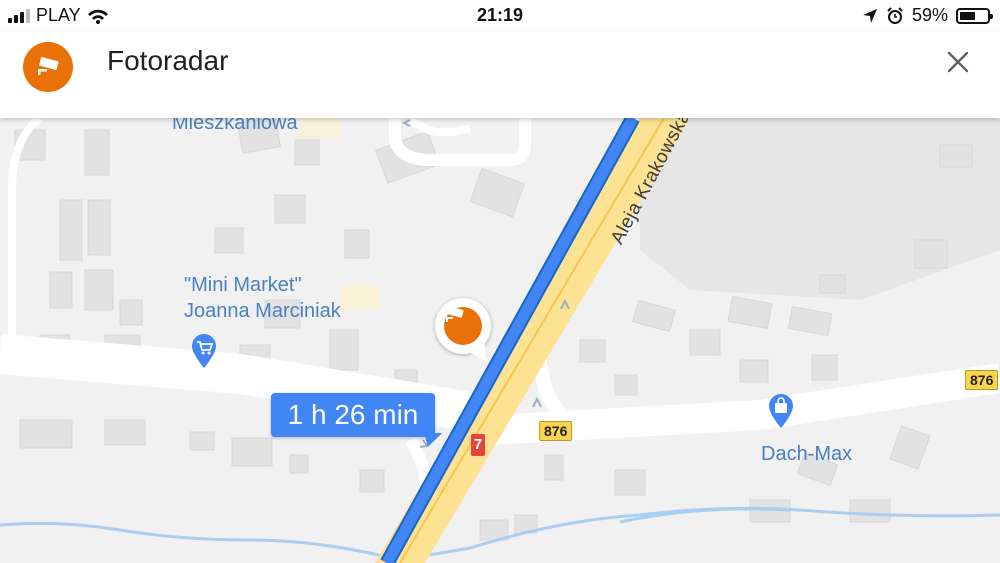  I want to click on battery-fill, so click(967, 15).